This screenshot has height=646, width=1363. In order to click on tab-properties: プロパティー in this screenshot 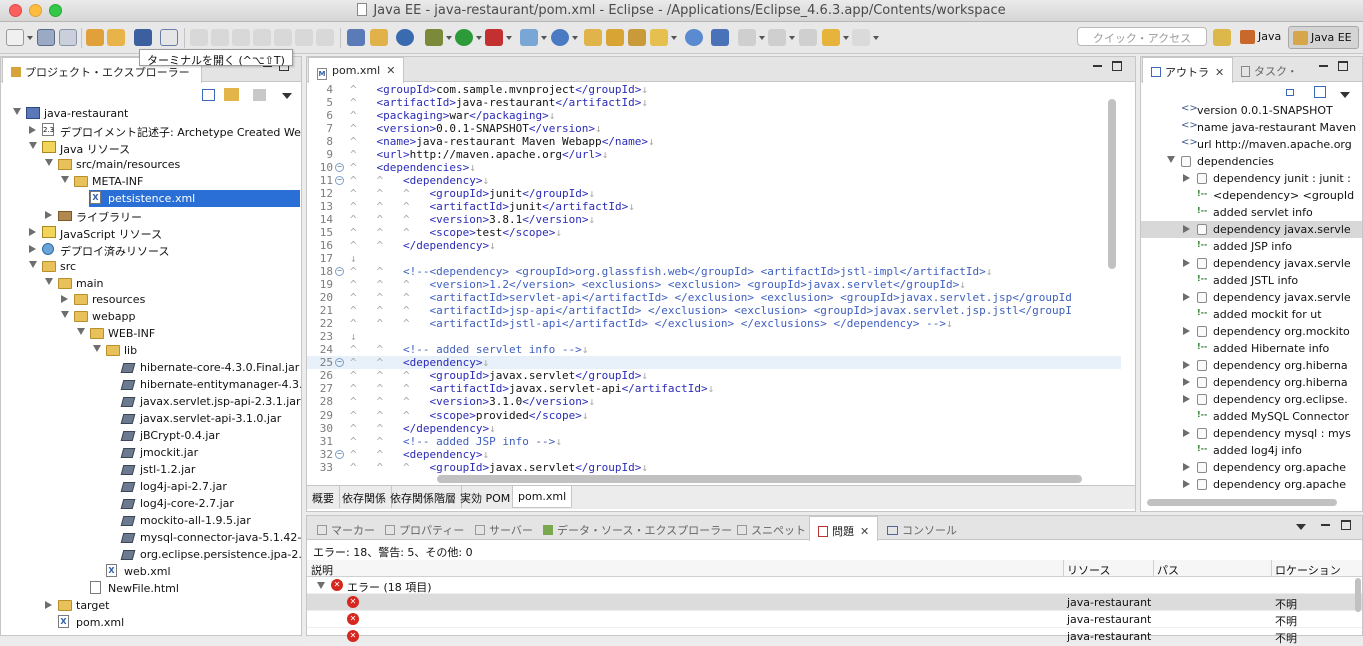, I will do `click(424, 528)`.